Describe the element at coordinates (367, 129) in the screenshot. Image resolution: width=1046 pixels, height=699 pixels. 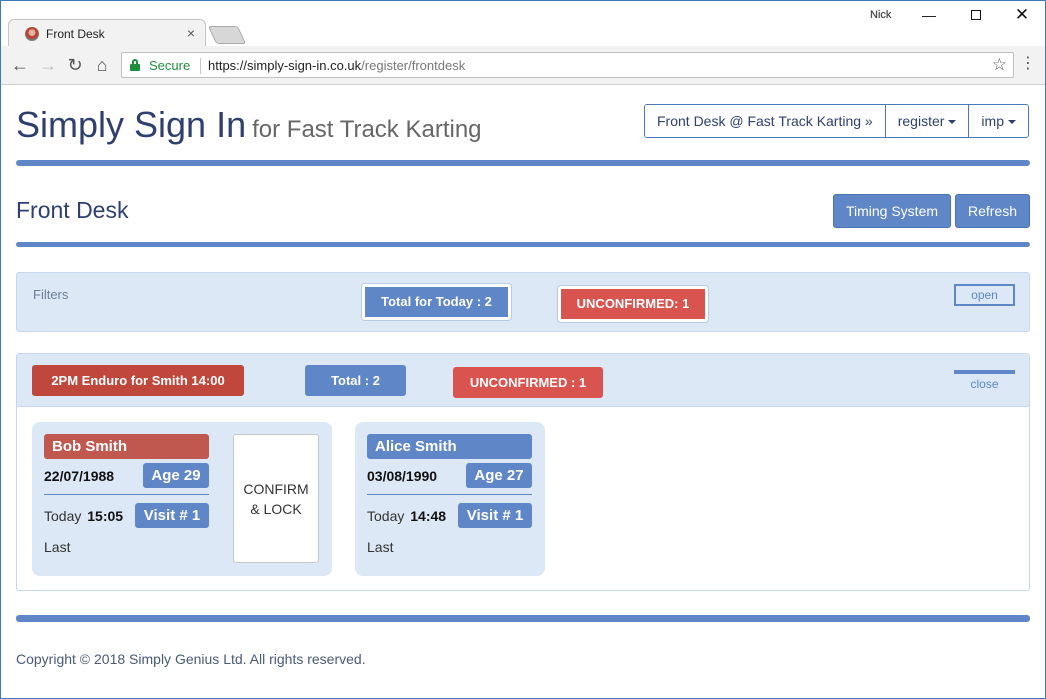
I see `brand-subtitle: for Fast Track Karting` at that location.